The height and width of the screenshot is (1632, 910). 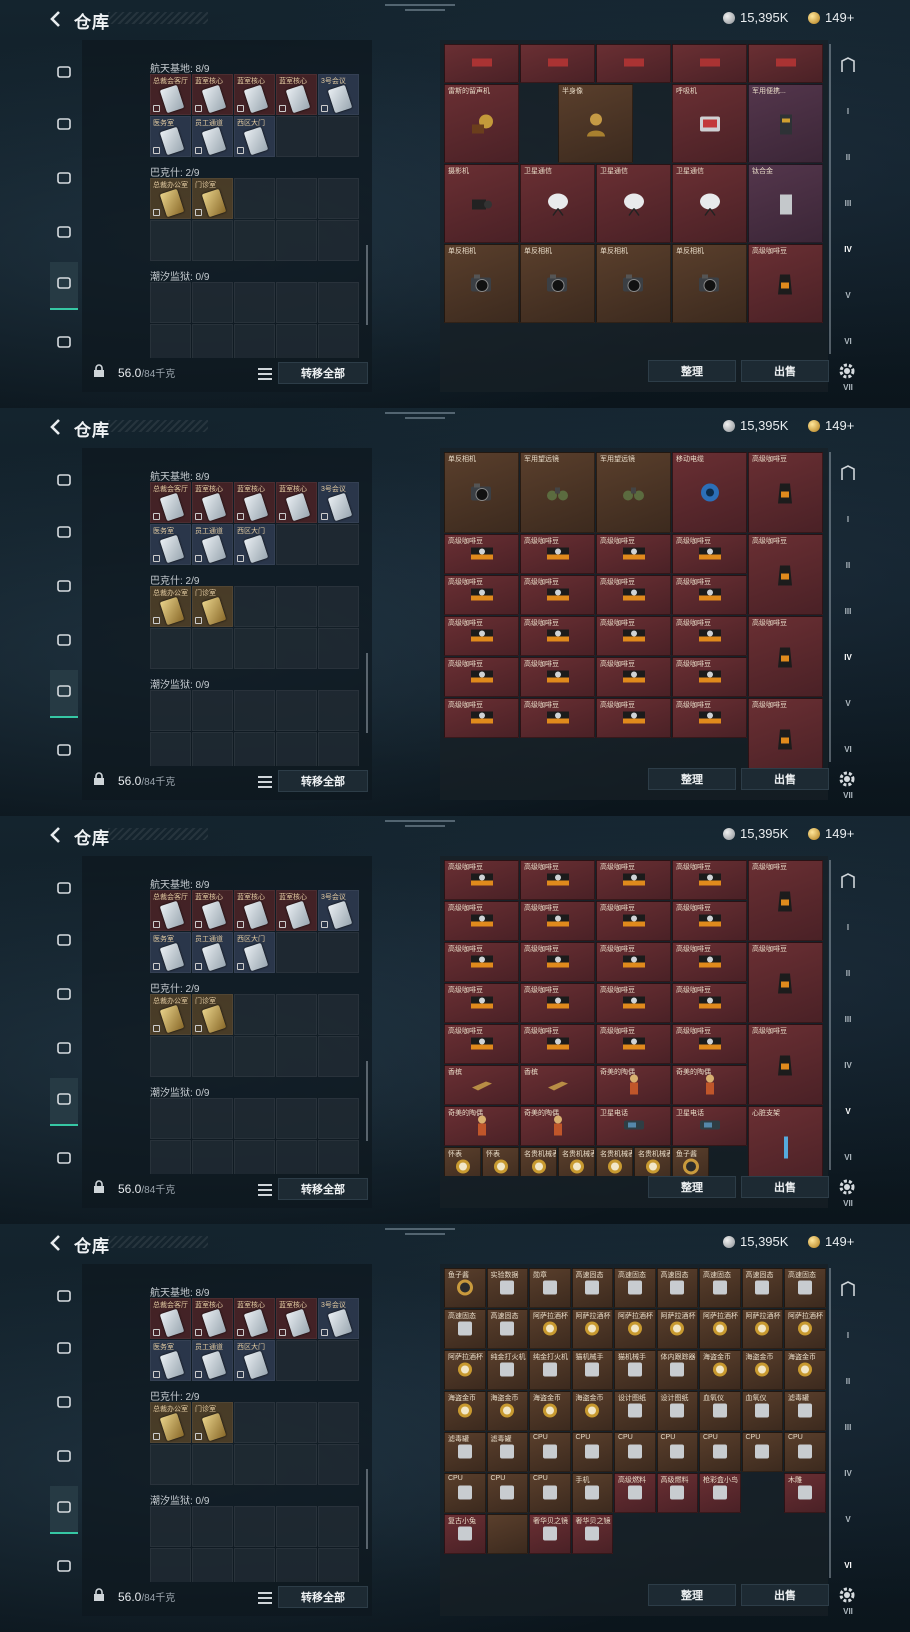 I want to click on sell-button: 出售, so click(x=785, y=1187).